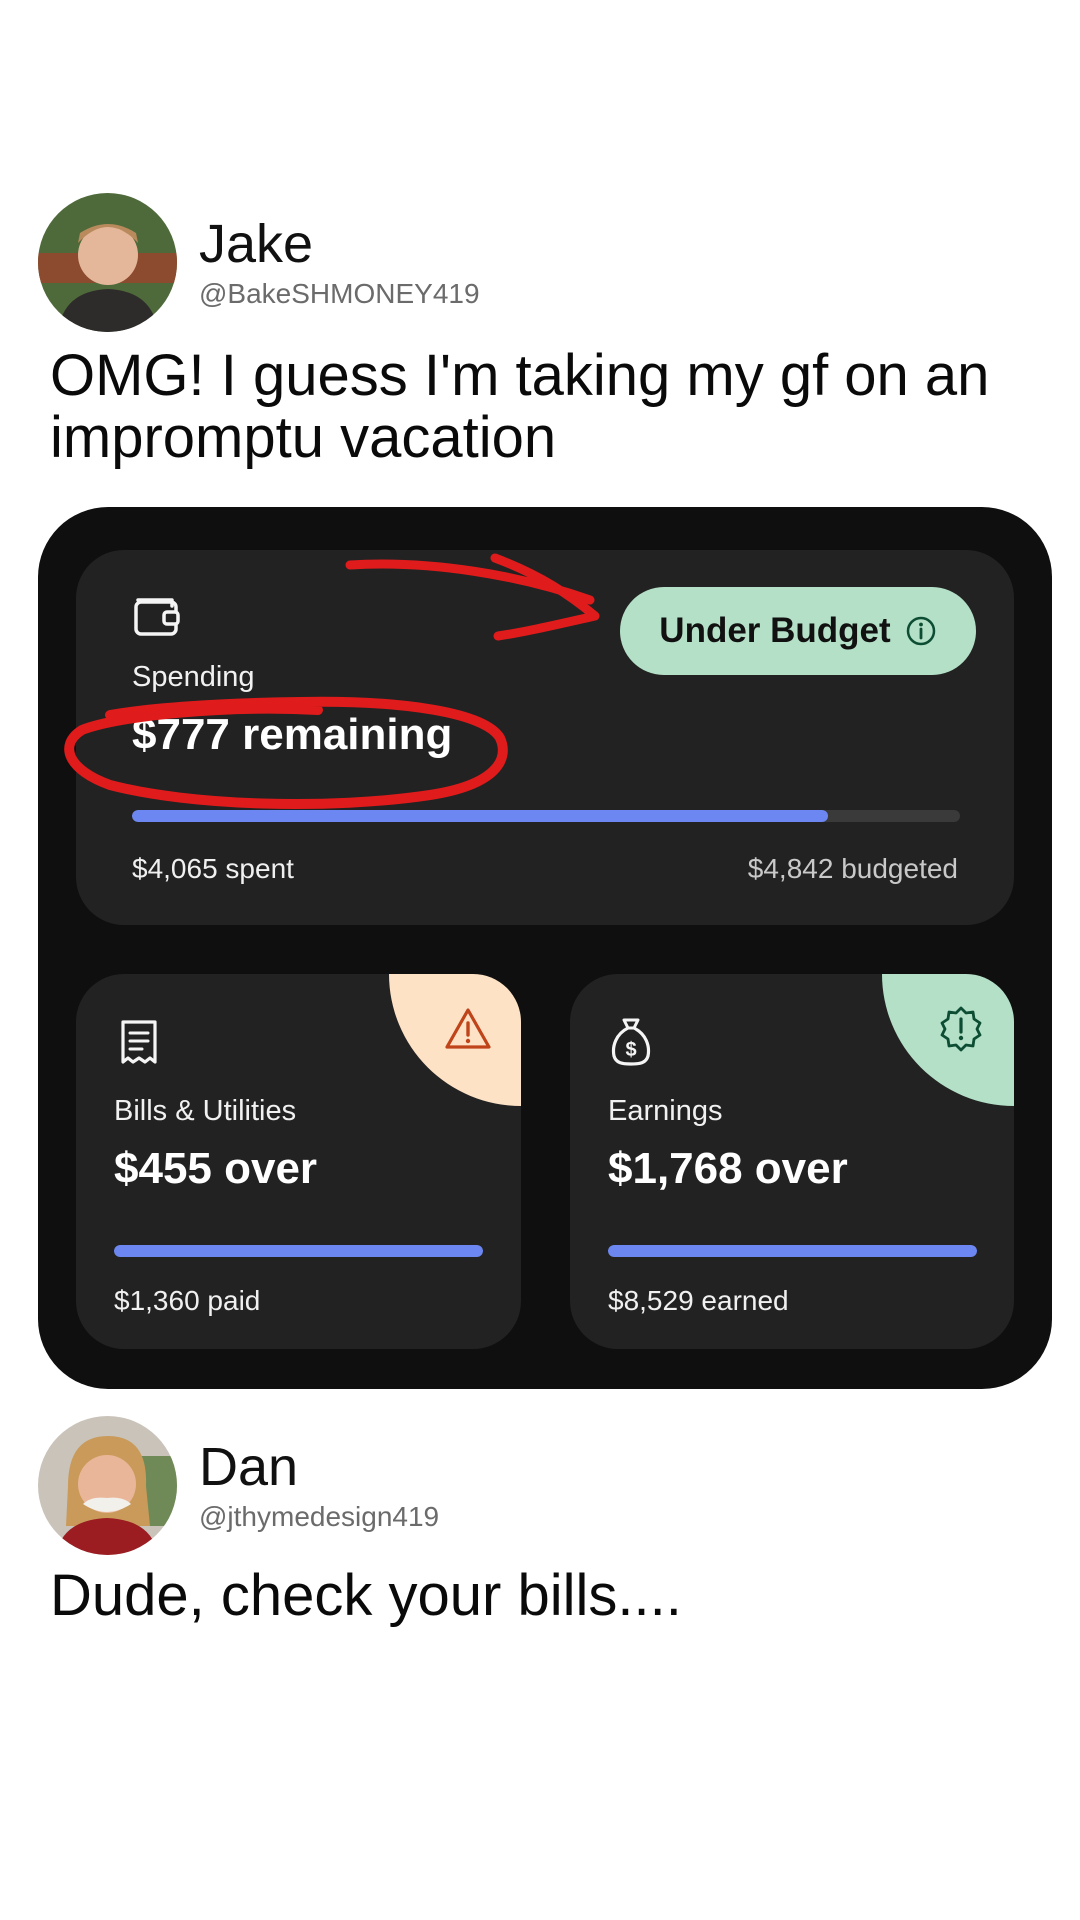 Image resolution: width=1080 pixels, height=1920 pixels. What do you see at coordinates (319, 1517) in the screenshot?
I see `user-handle: @jthymedesign419` at bounding box center [319, 1517].